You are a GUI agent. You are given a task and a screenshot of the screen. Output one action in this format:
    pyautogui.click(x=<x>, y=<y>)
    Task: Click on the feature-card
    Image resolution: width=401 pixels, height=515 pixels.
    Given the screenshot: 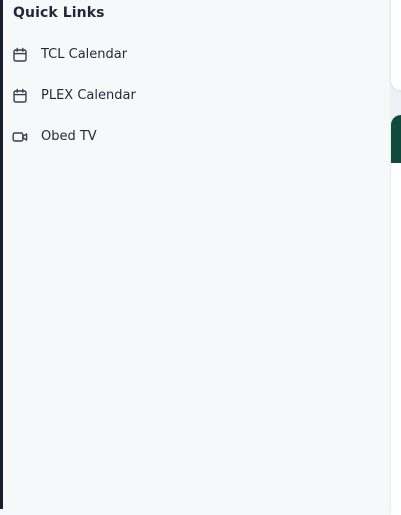 What is the action you would take?
    pyautogui.click(x=396, y=315)
    